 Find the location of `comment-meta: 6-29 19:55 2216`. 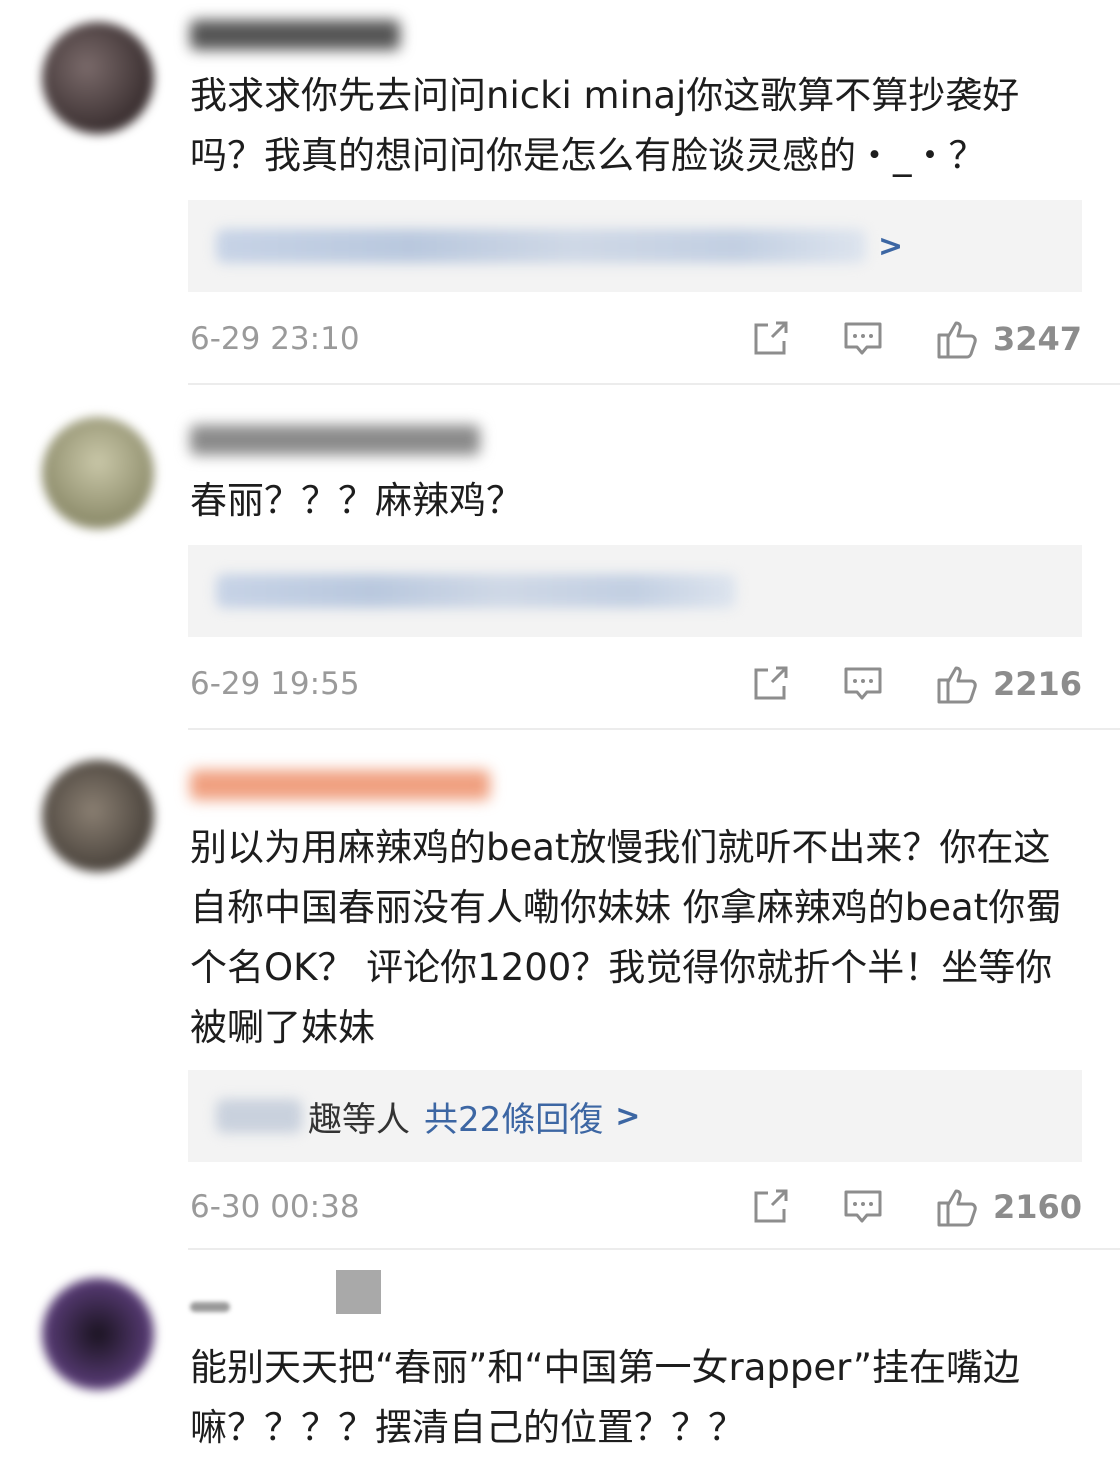

comment-meta: 6-29 19:55 2216 is located at coordinates (636, 684).